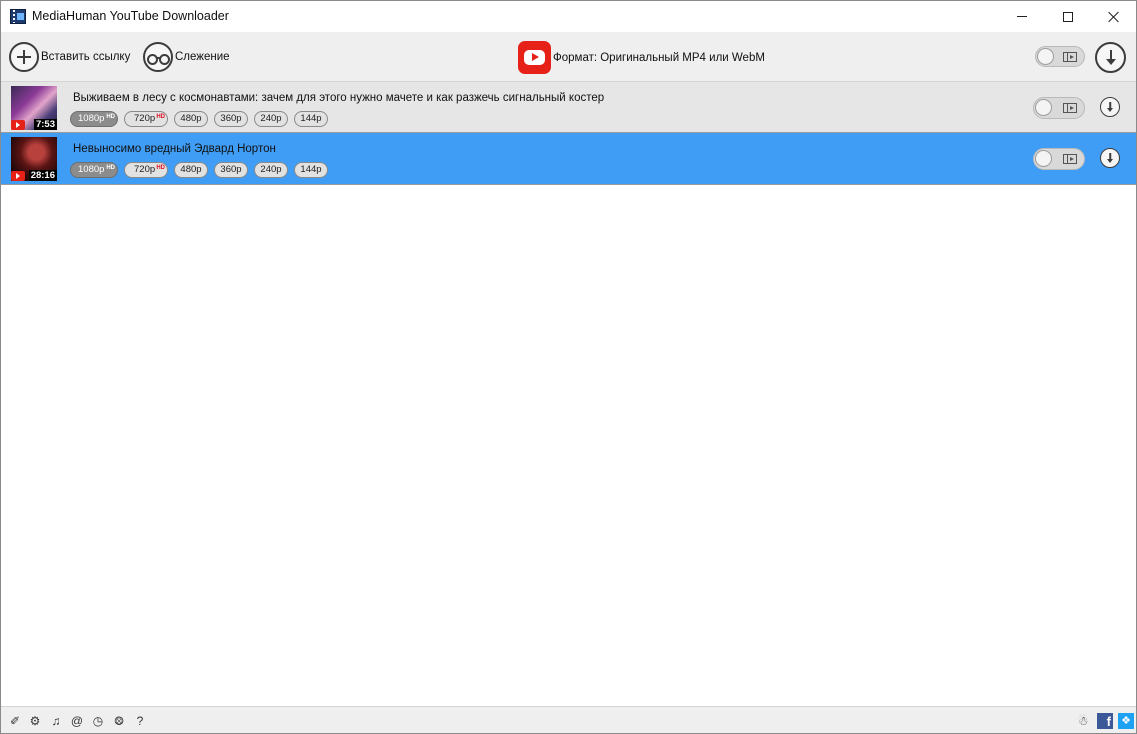 The image size is (1137, 734). Describe the element at coordinates (45, 124) in the screenshot. I see `video-duration: 7:53` at that location.